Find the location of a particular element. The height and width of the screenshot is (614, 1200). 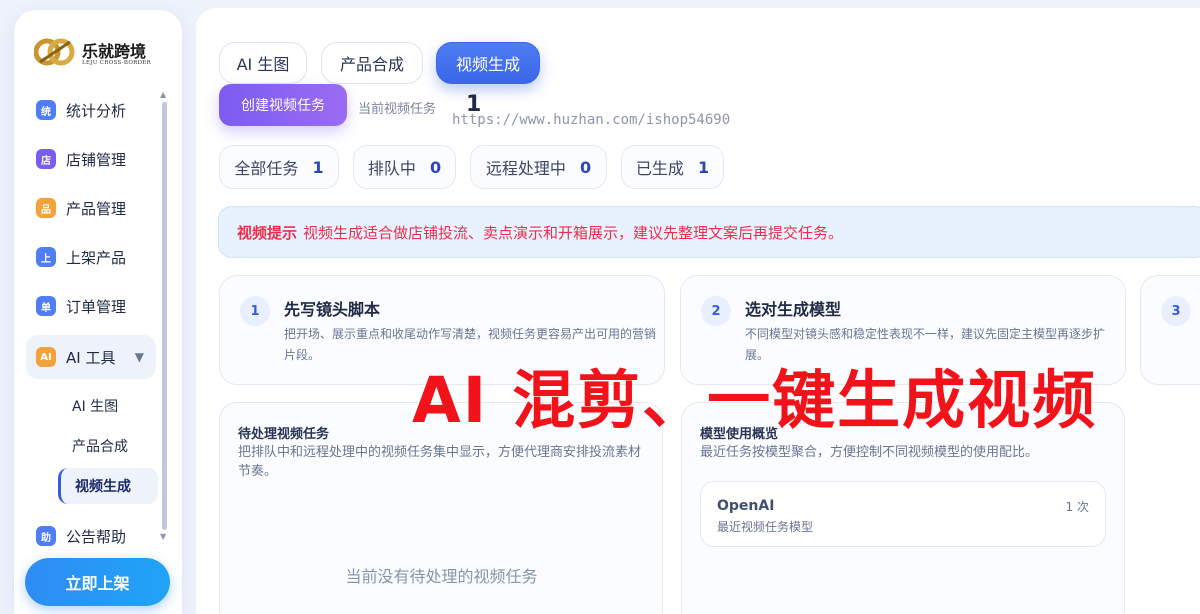

scrollbar-thumb is located at coordinates (164, 316).